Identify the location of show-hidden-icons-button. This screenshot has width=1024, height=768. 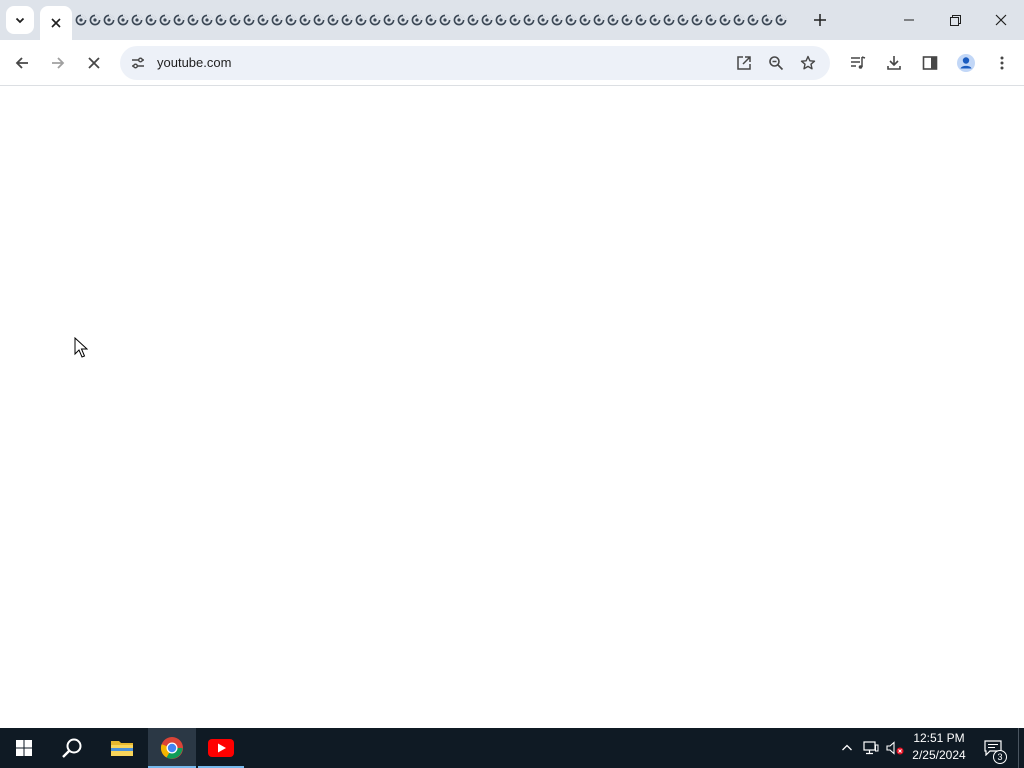
(847, 748).